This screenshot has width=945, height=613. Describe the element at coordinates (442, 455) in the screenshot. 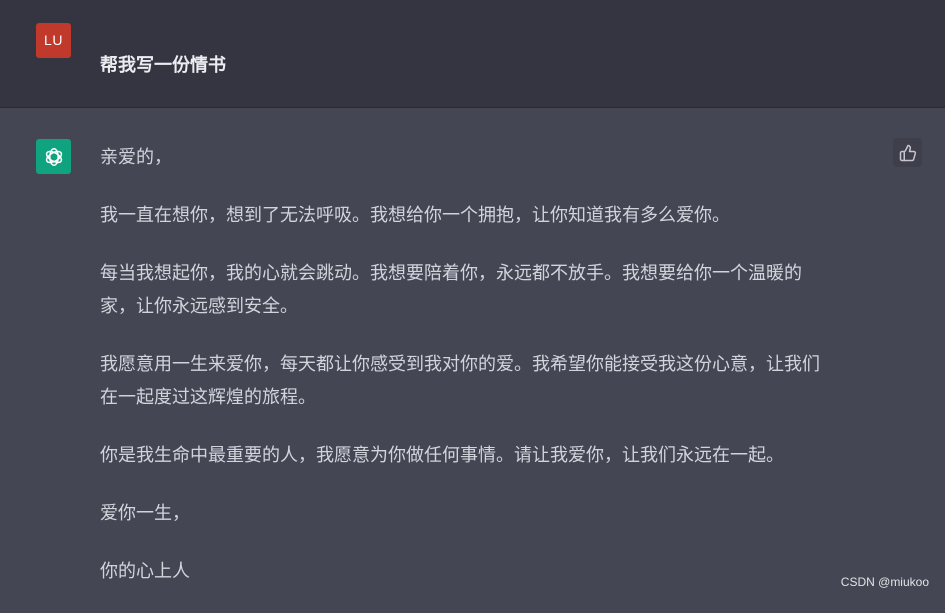

I see `answer-paragraph: 你是我生命中最重要的人，我愿意为你做任何事情。请让我爱你，让我们永远在一起。` at that location.